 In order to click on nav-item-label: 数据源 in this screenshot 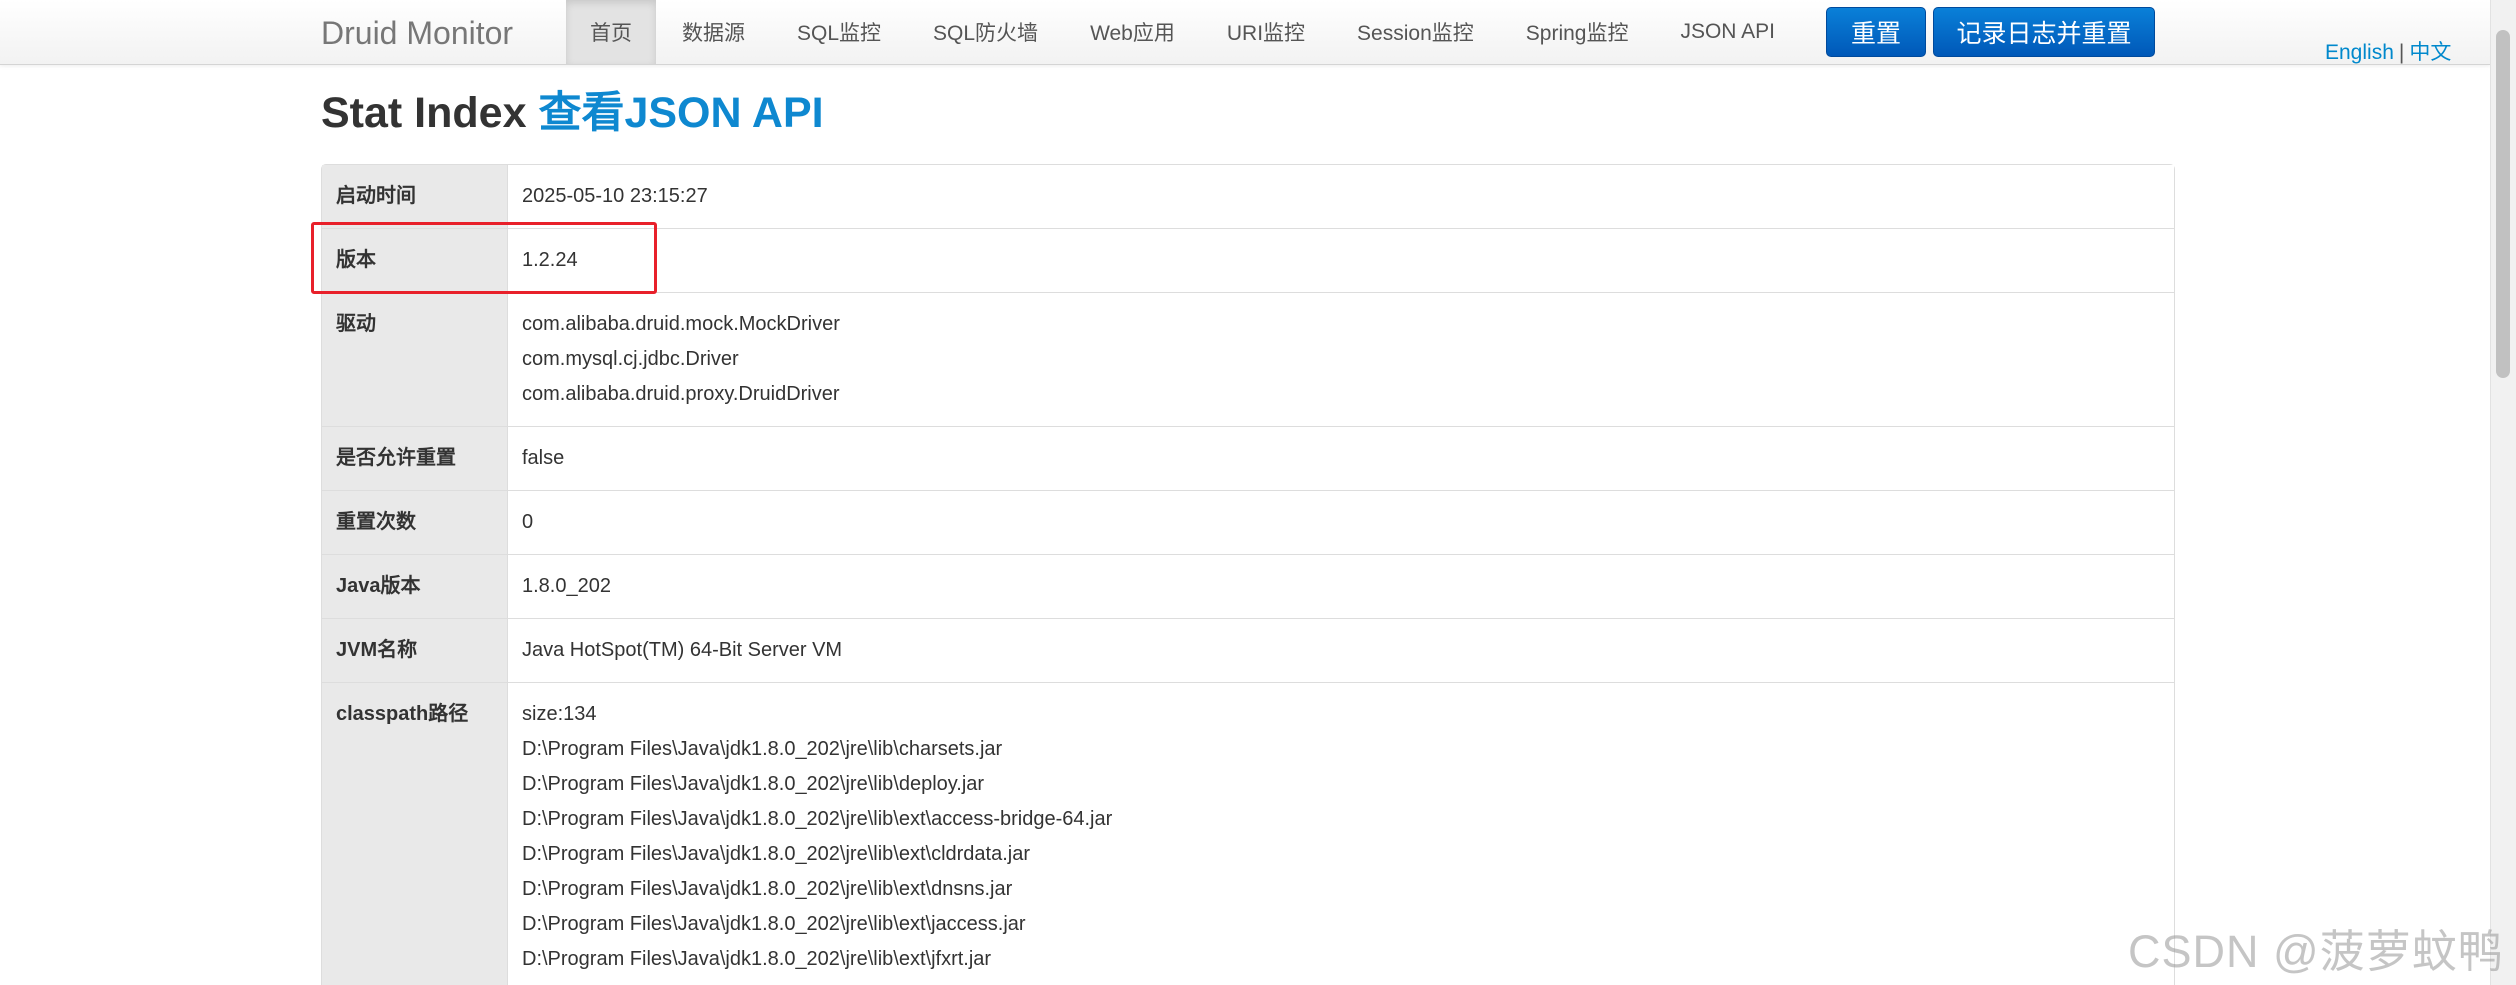, I will do `click(713, 33)`.